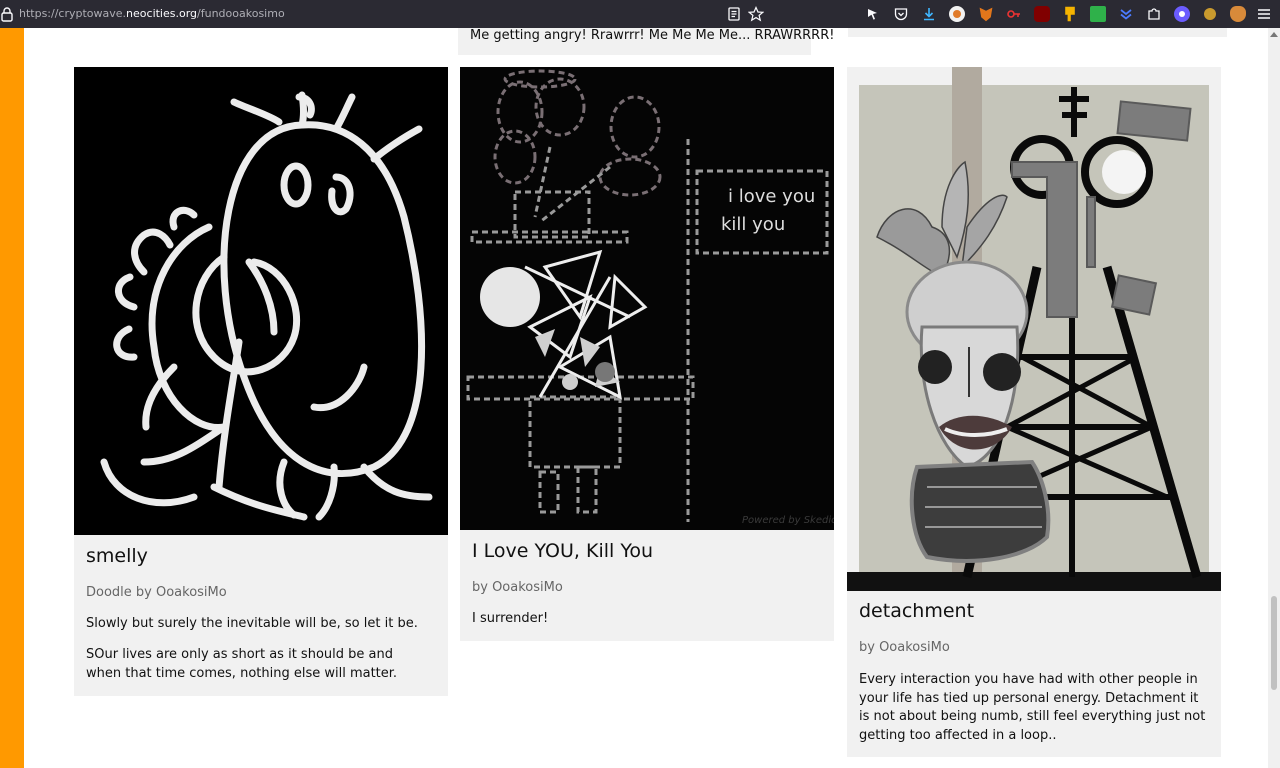 Image resolution: width=1280 pixels, height=768 pixels. What do you see at coordinates (929, 14) in the screenshot?
I see `downloads-icon` at bounding box center [929, 14].